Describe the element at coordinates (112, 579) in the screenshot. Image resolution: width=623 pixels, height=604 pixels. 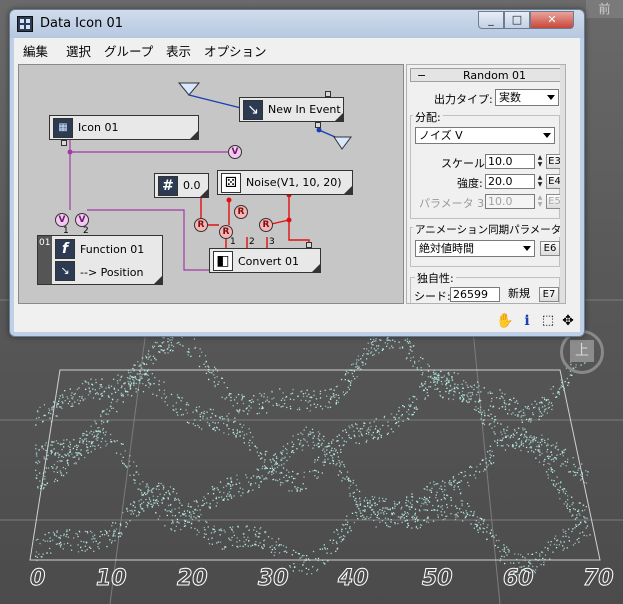
I see `axis-tick-10: 10` at that location.